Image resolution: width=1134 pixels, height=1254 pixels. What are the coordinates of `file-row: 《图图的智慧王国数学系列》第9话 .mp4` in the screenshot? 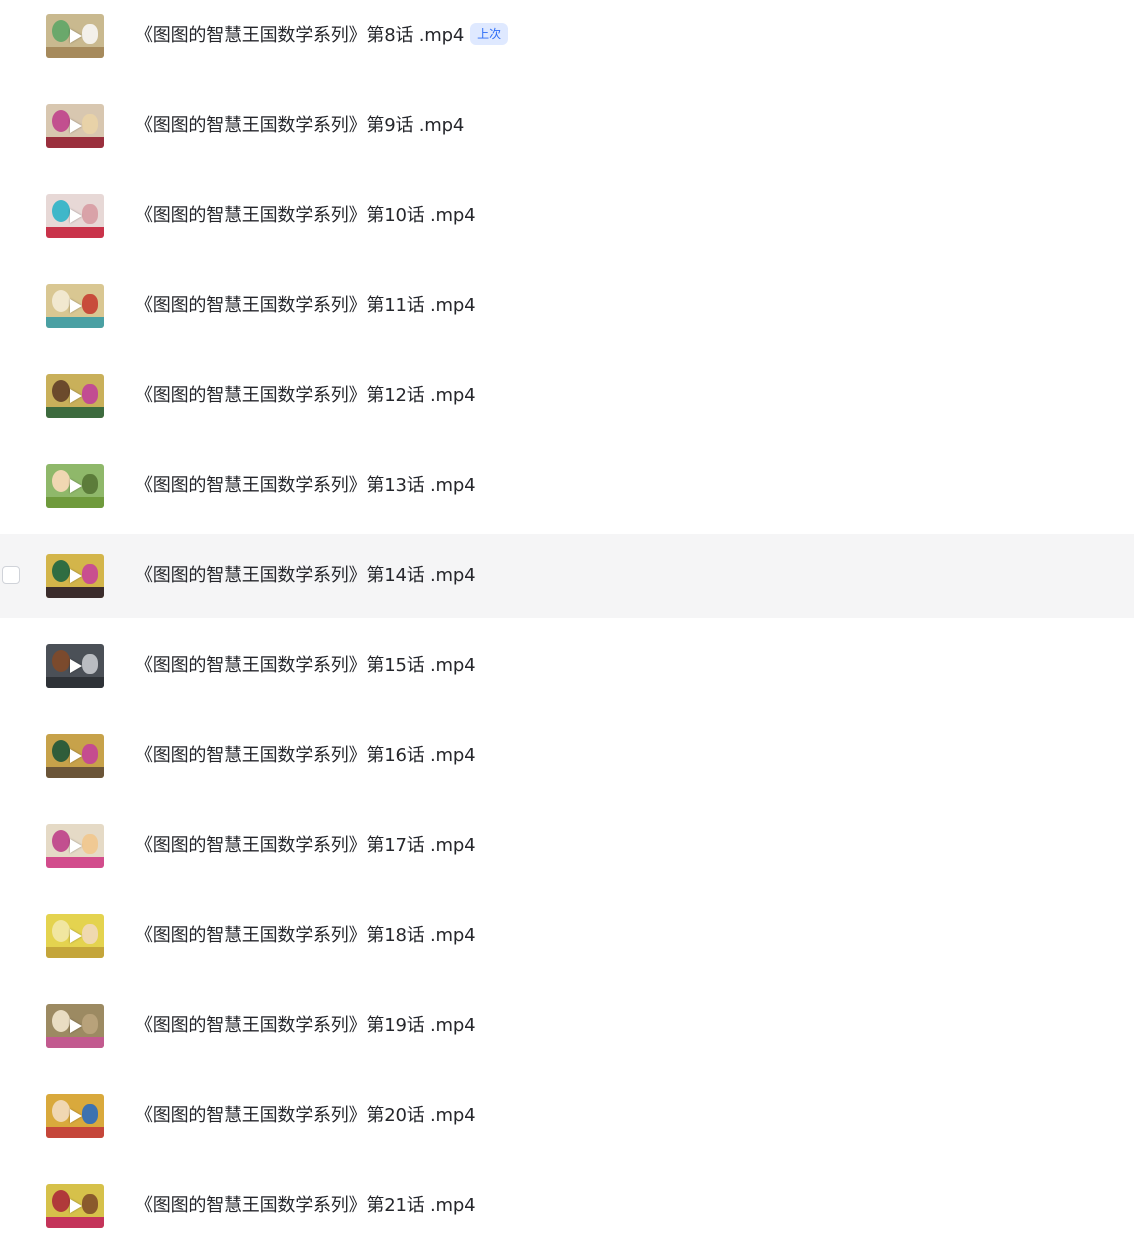 It's located at (567, 126).